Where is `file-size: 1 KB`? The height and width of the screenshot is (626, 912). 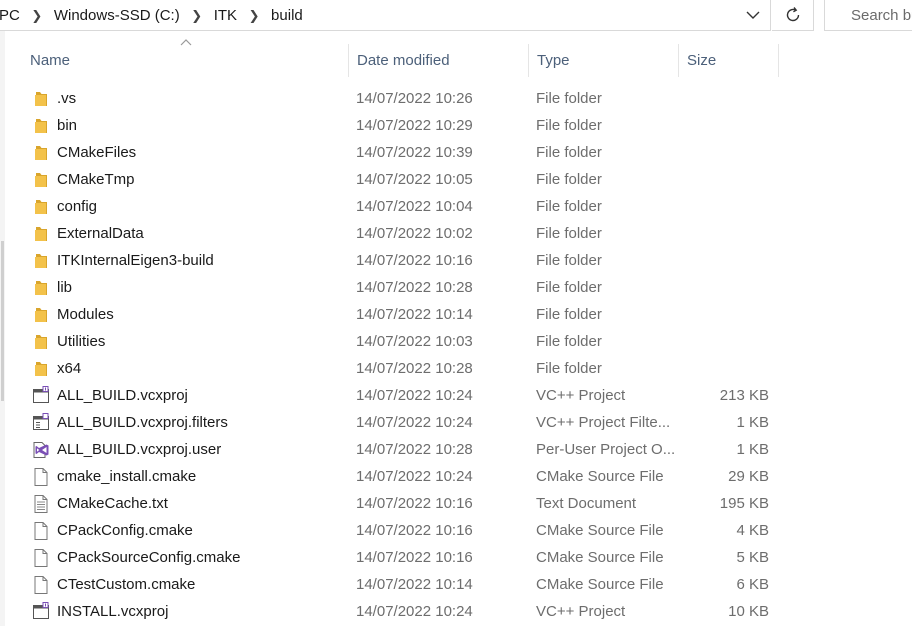 file-size: 1 KB is located at coordinates (752, 449).